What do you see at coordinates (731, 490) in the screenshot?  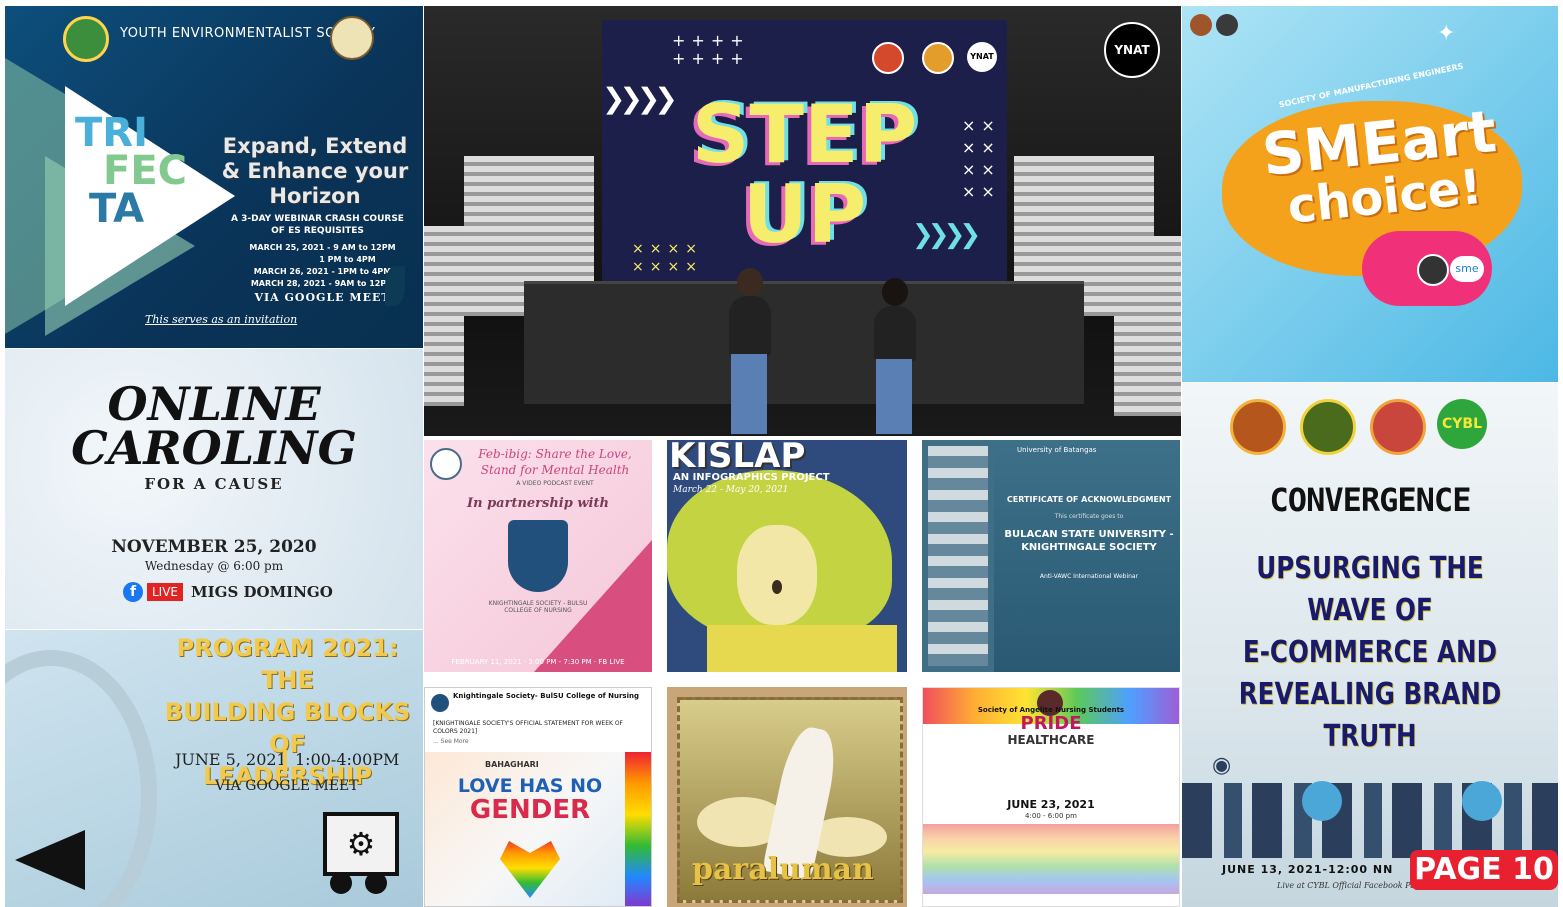 I see `kislap-dates: March 22 - May 20, 2021` at bounding box center [731, 490].